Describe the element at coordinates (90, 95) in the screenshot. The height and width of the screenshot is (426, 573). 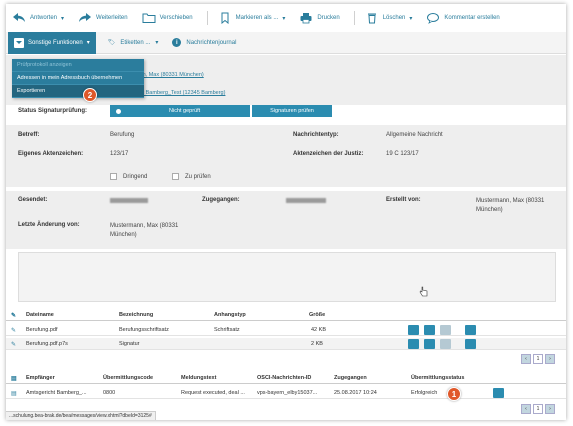
I see `callout-badge-2: 2` at that location.